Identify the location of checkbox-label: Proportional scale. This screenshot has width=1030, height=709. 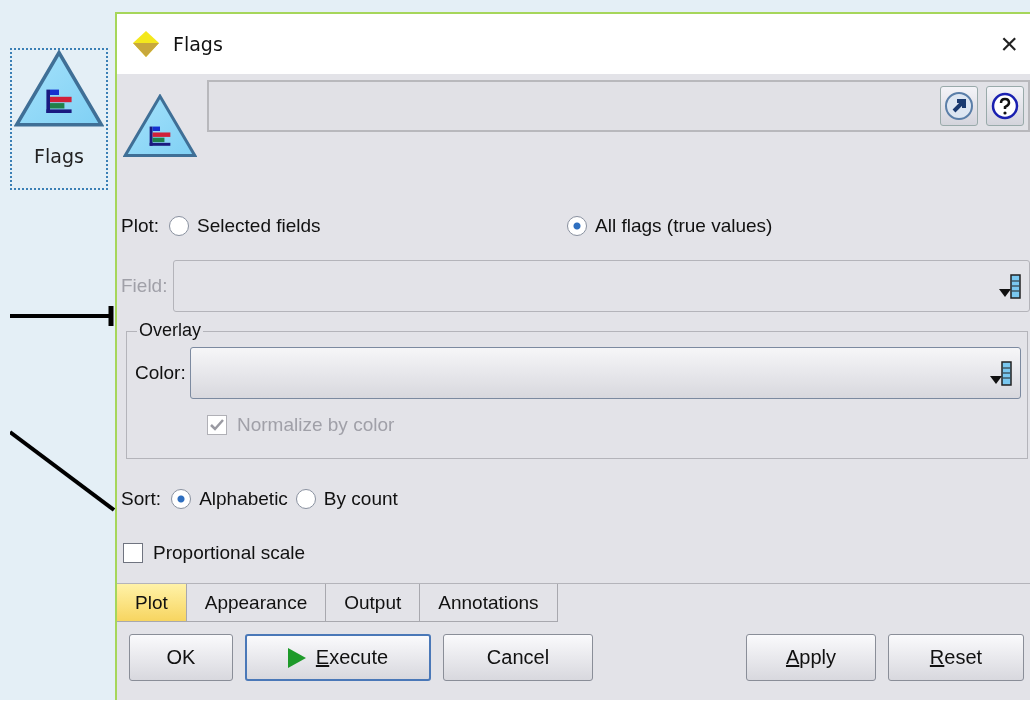
(229, 553).